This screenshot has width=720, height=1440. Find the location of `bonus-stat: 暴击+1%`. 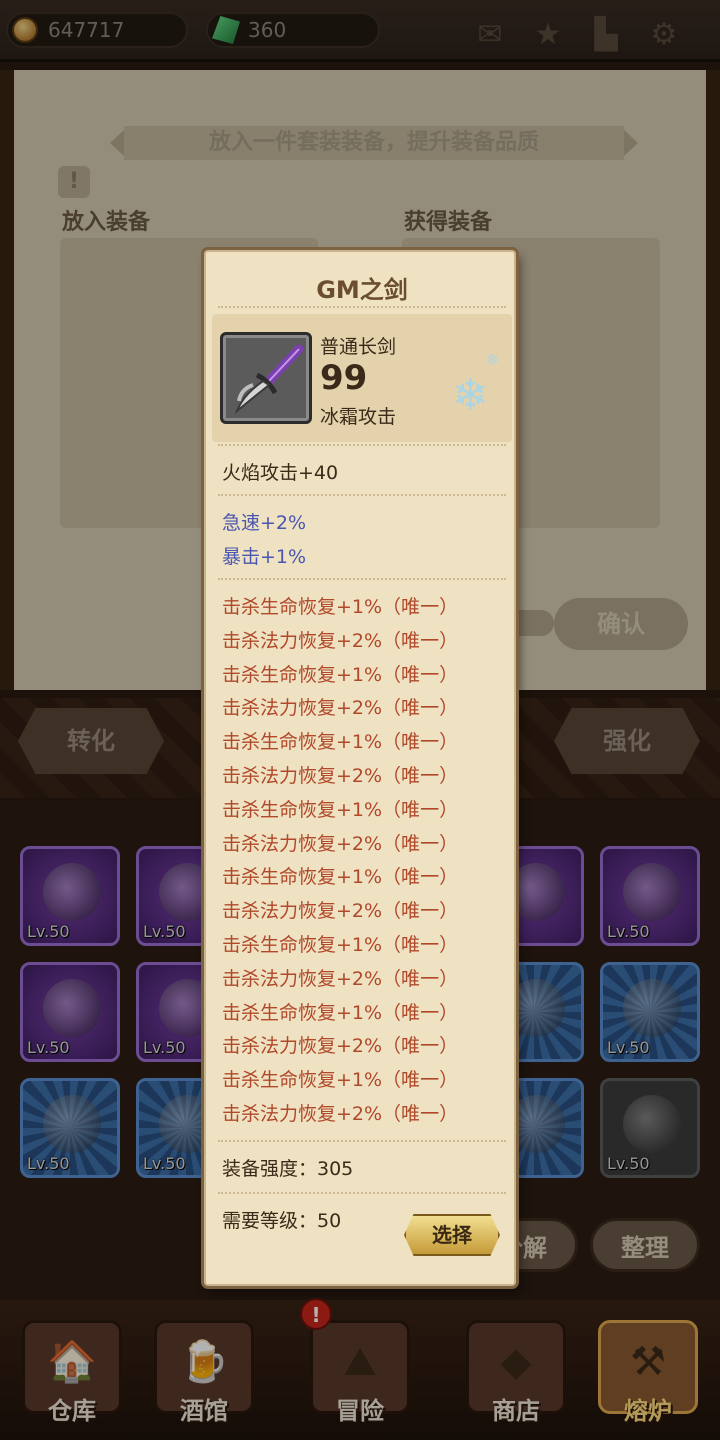

bonus-stat: 暴击+1% is located at coordinates (264, 557).